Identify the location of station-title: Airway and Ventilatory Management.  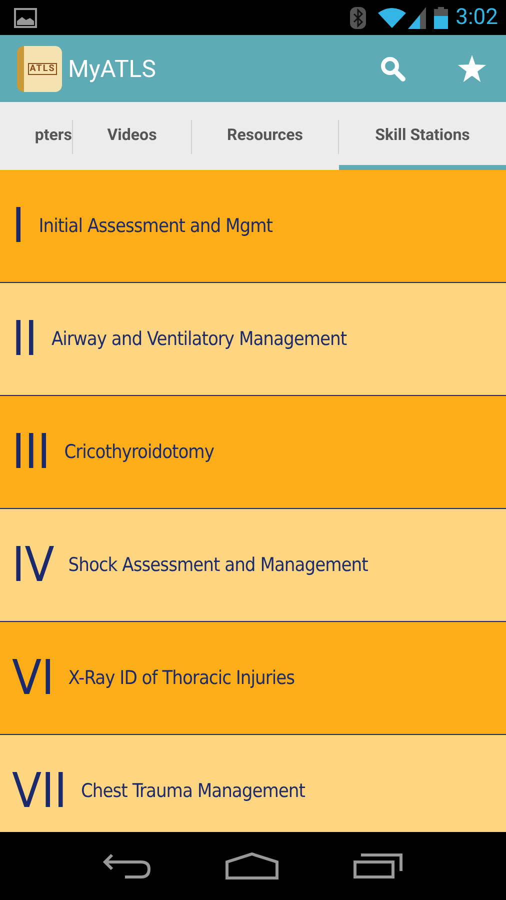
(199, 339).